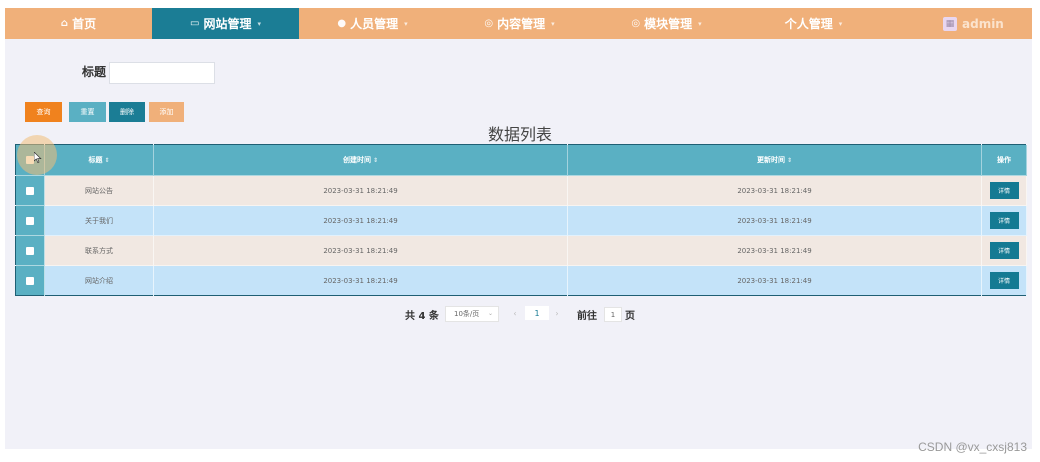 This screenshot has height=462, width=1040. Describe the element at coordinates (99, 250) in the screenshot. I see `cell-title: 联系方式` at that location.